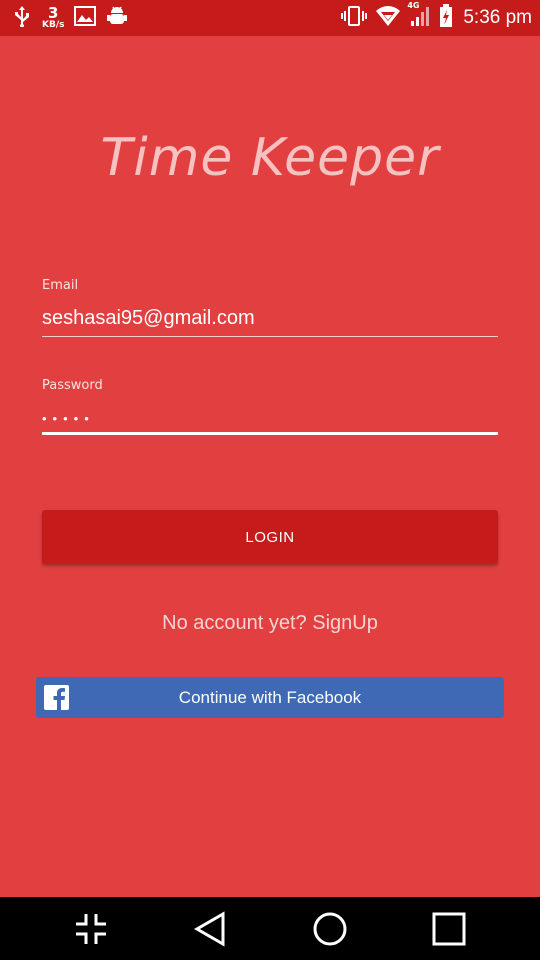  I want to click on minimize-icon, so click(91, 929).